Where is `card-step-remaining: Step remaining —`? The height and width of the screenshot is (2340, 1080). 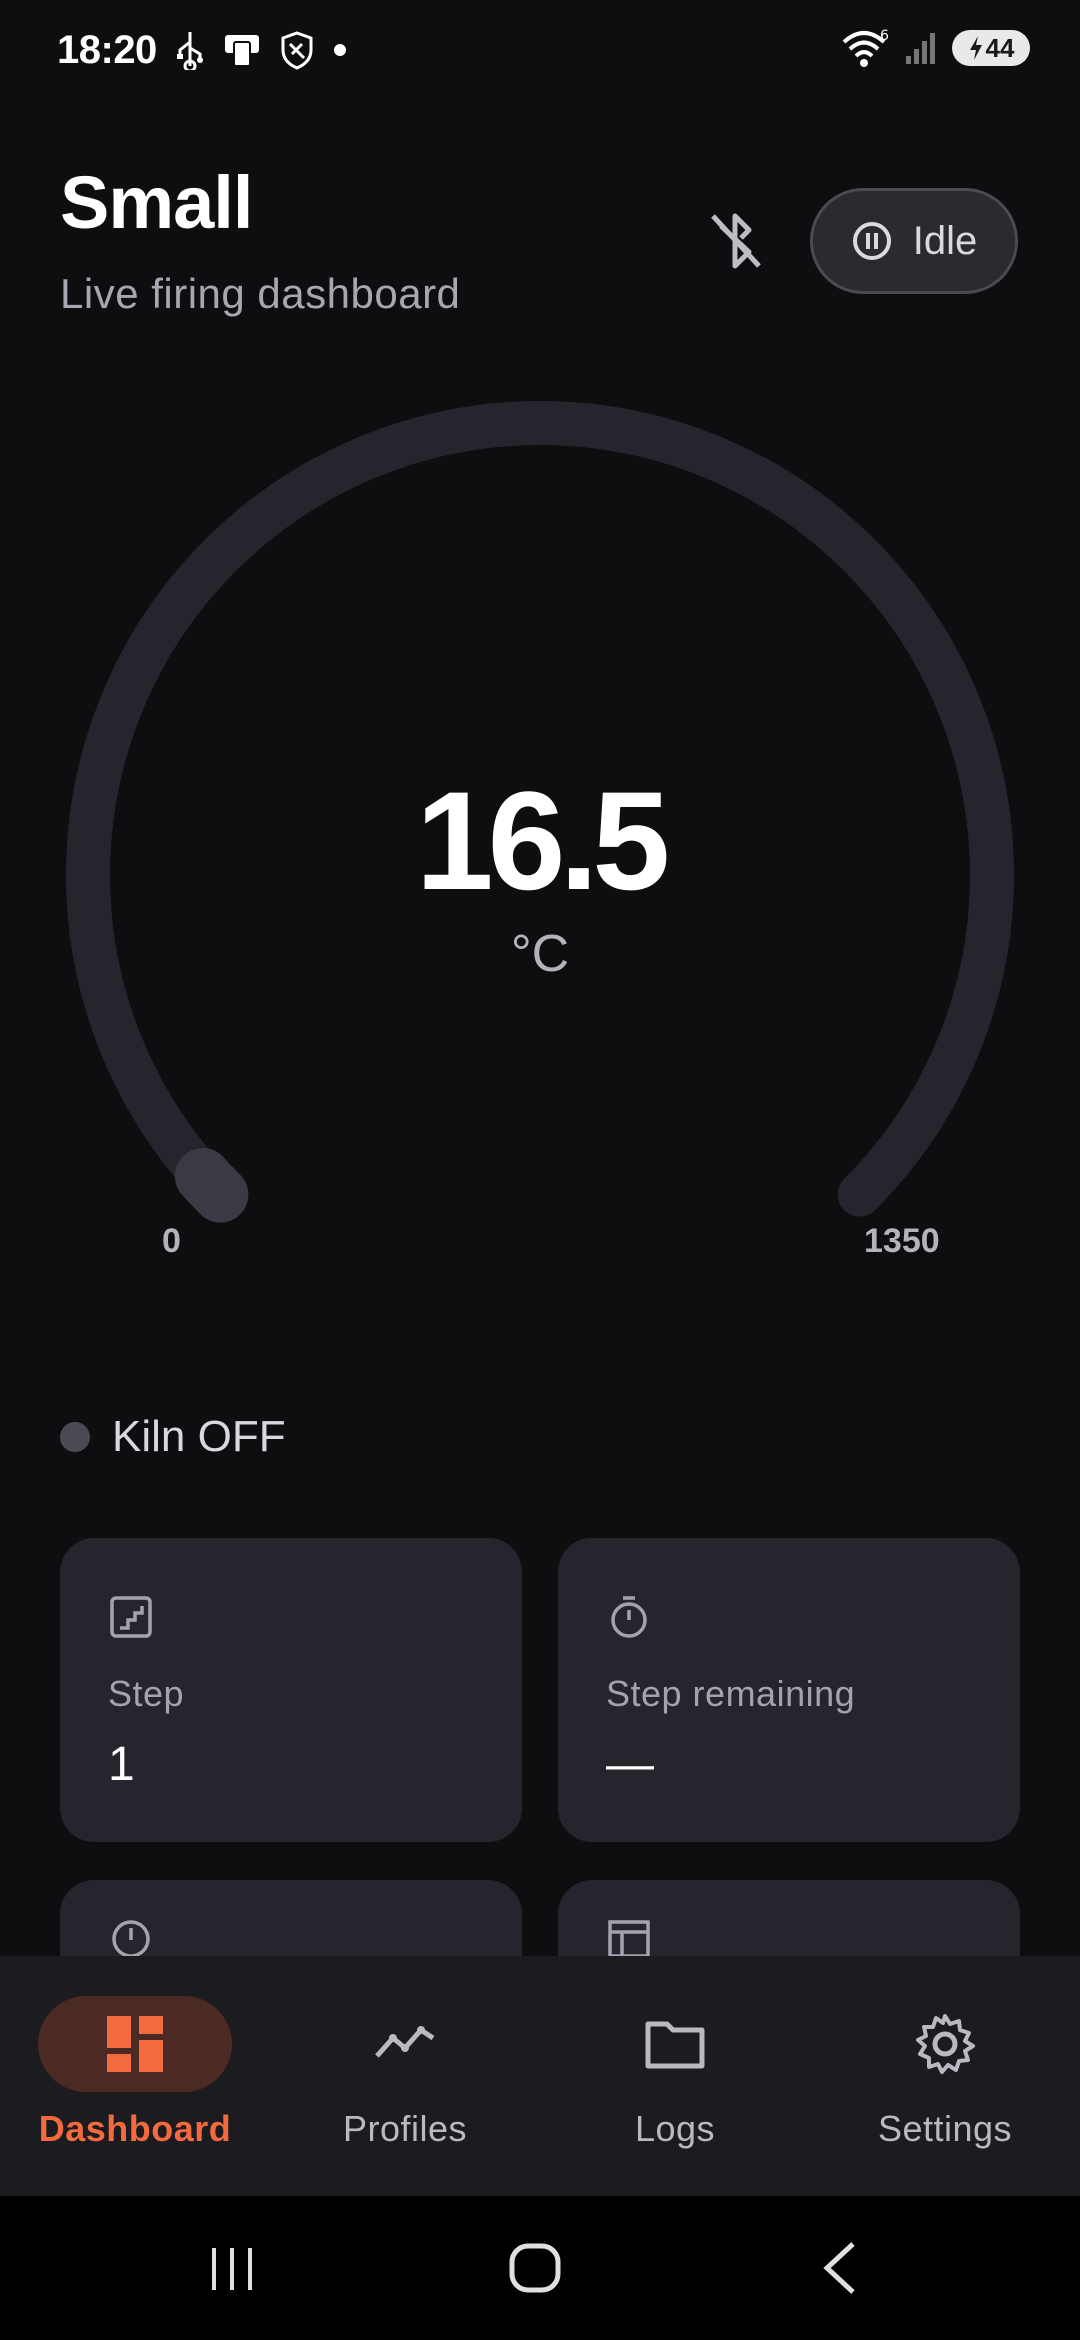
card-step-remaining: Step remaining — is located at coordinates (789, 1690).